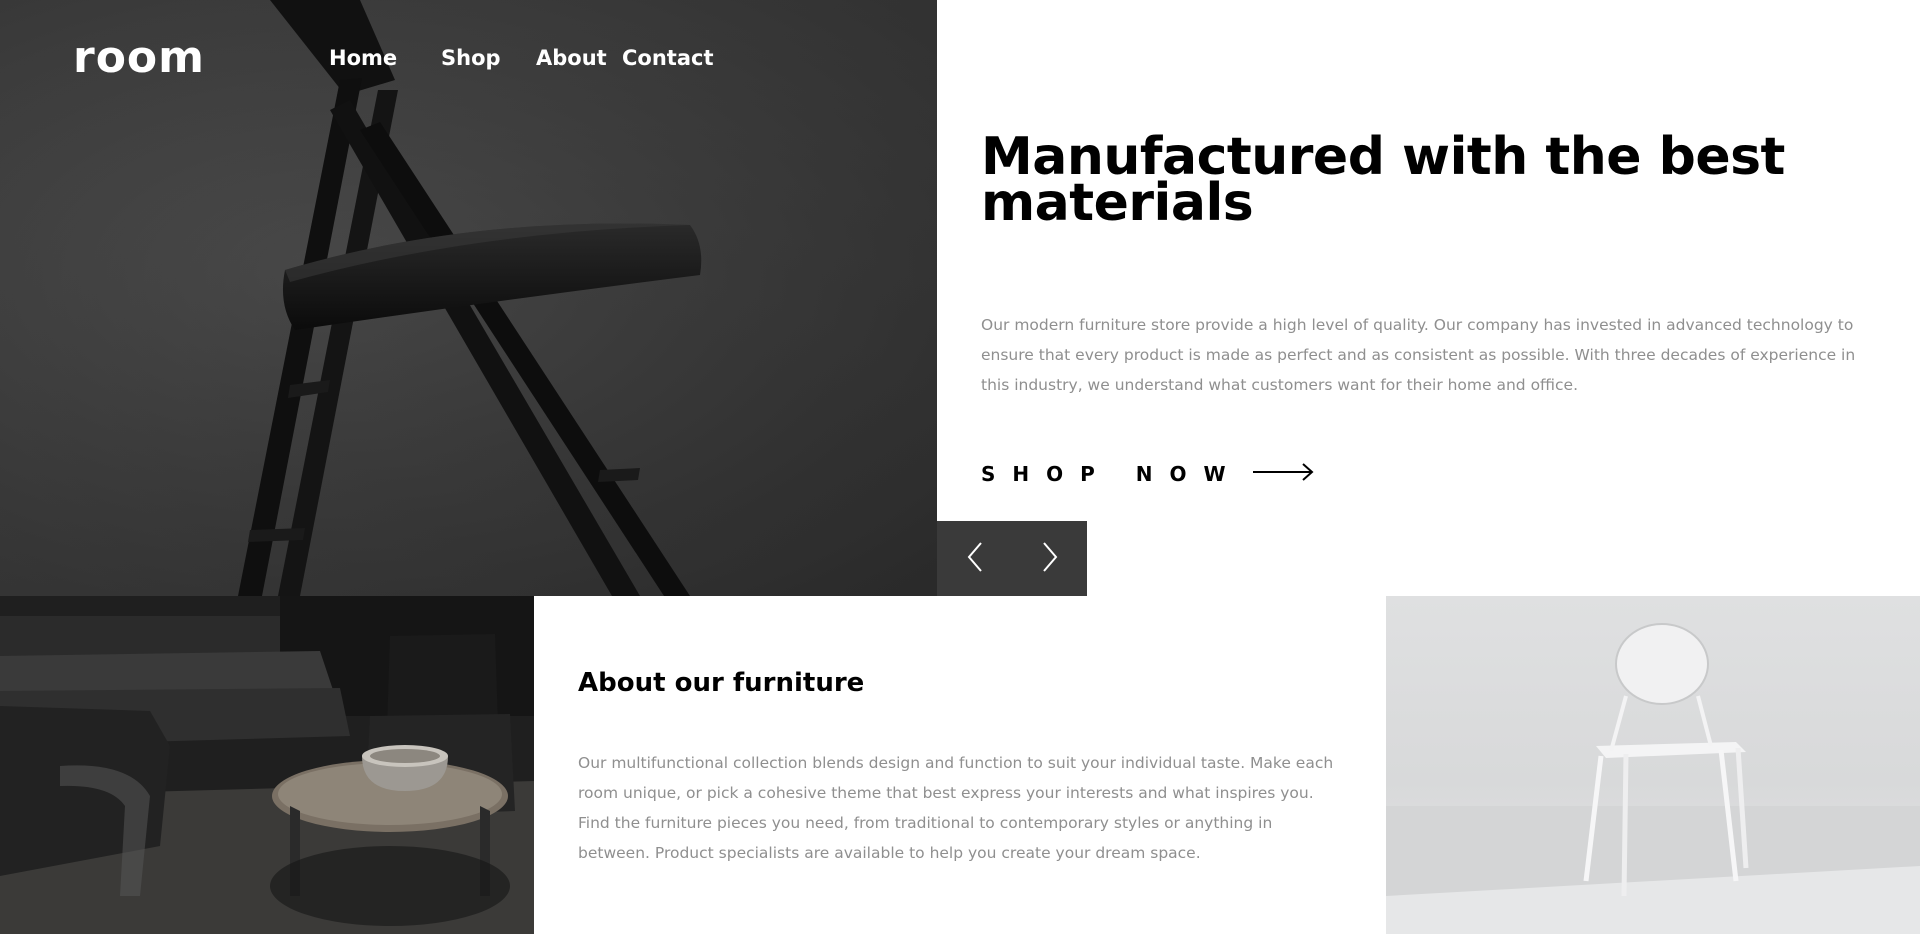  What do you see at coordinates (1653, 778) in the screenshot?
I see `white-chair-illustration` at bounding box center [1653, 778].